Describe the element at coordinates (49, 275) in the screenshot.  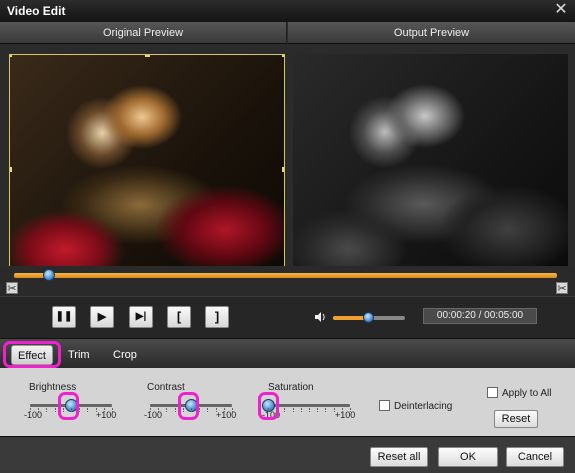
I see `timeline-playhead` at that location.